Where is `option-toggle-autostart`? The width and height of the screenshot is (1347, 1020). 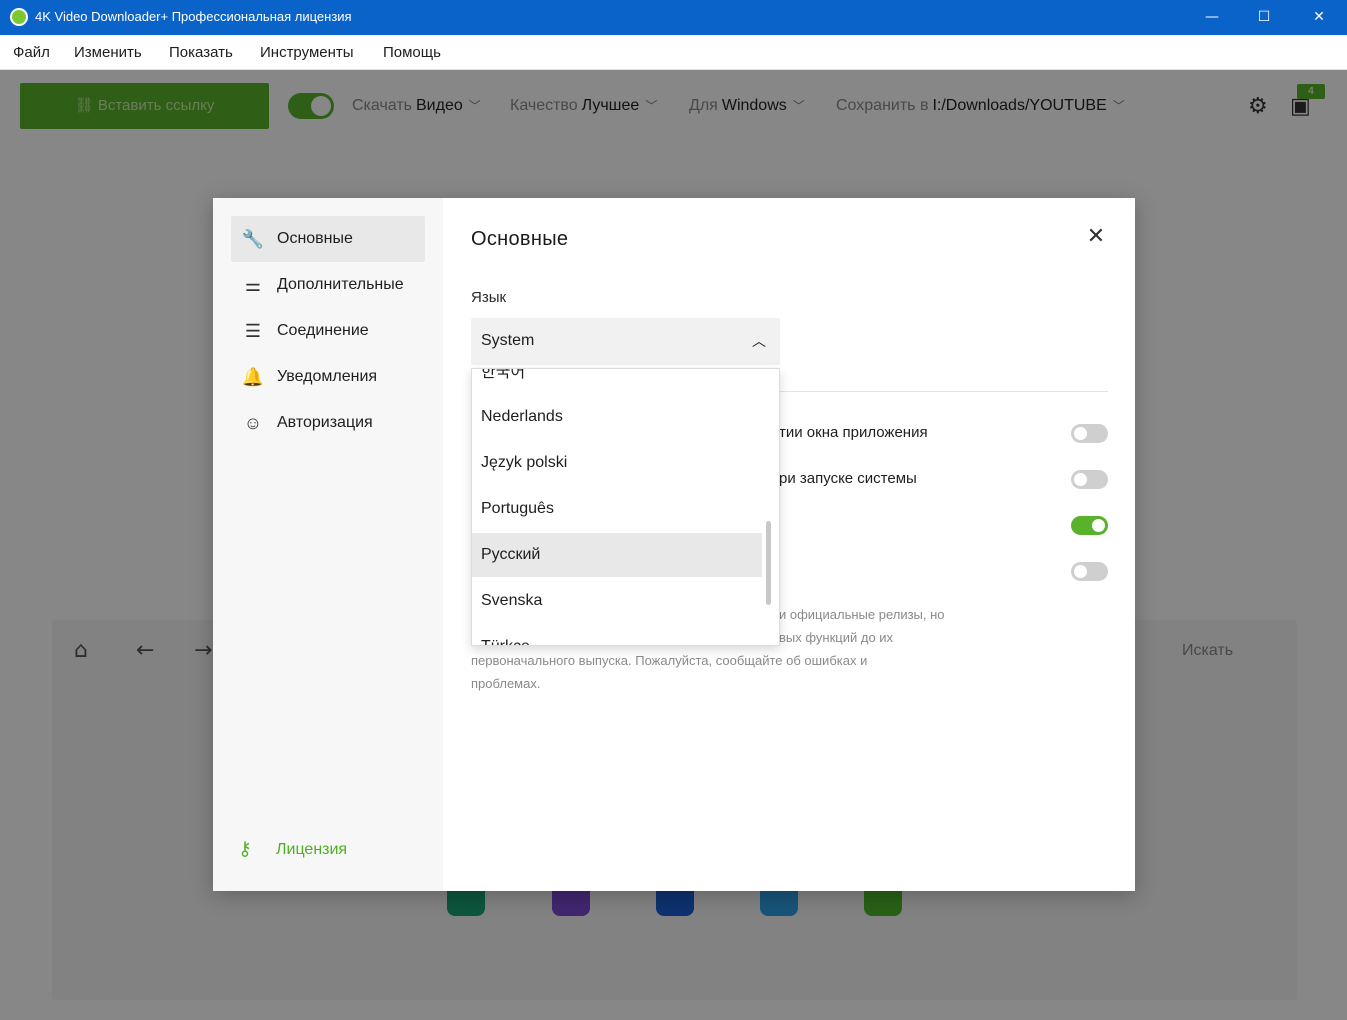 option-toggle-autostart is located at coordinates (1089, 479).